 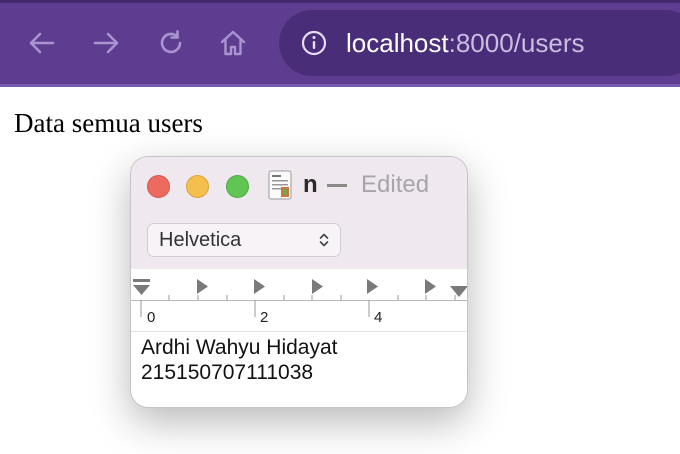 I want to click on ruler-marks, so click(x=300, y=298).